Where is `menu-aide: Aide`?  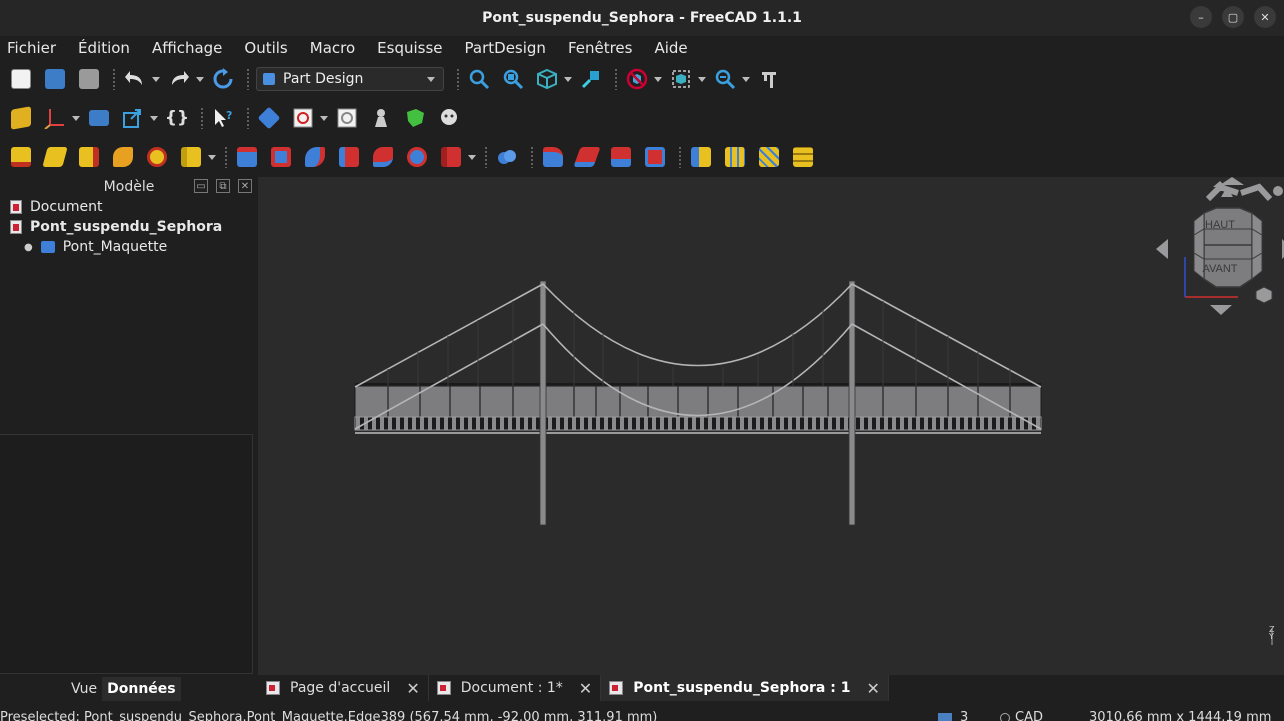 menu-aide: Aide is located at coordinates (670, 48).